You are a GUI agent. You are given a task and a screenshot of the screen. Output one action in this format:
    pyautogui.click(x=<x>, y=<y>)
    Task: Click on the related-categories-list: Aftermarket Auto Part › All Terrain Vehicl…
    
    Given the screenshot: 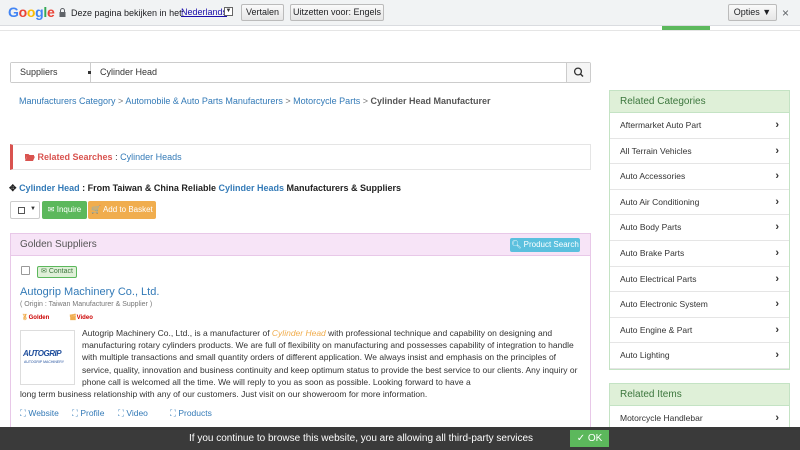 What is the action you would take?
    pyautogui.click(x=699, y=241)
    